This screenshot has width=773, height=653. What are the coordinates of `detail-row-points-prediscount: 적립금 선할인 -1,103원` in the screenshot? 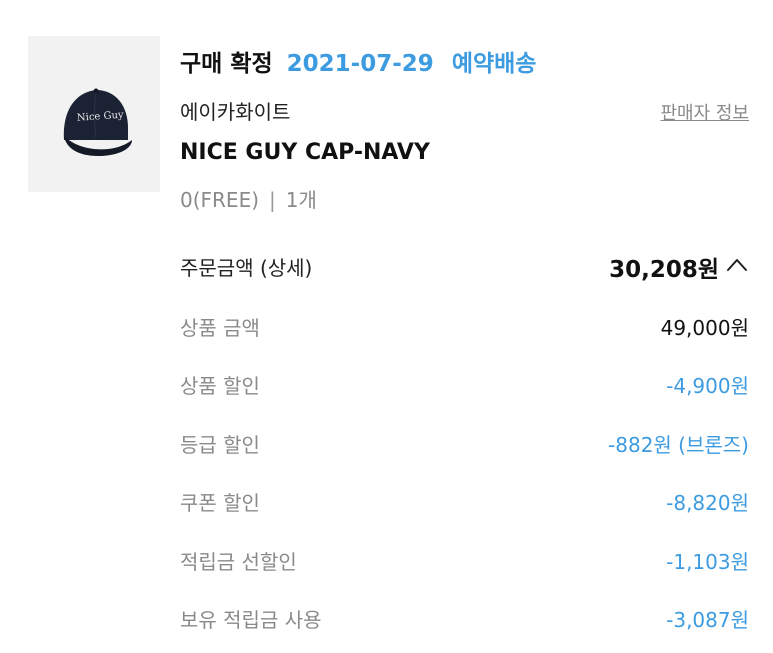 It's located at (464, 561).